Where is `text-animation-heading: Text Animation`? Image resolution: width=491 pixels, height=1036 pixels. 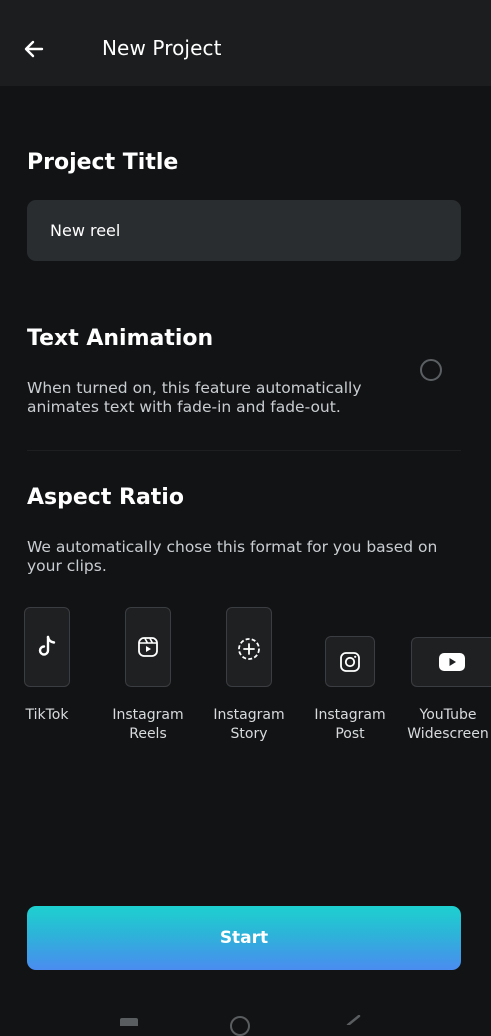
text-animation-heading: Text Animation is located at coordinates (120, 338).